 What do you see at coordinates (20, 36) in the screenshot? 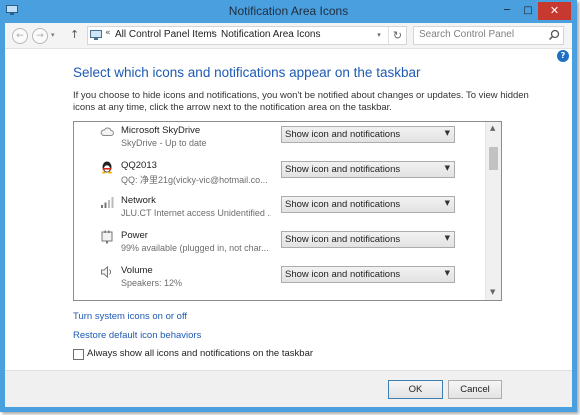
I see `back-button: ←` at bounding box center [20, 36].